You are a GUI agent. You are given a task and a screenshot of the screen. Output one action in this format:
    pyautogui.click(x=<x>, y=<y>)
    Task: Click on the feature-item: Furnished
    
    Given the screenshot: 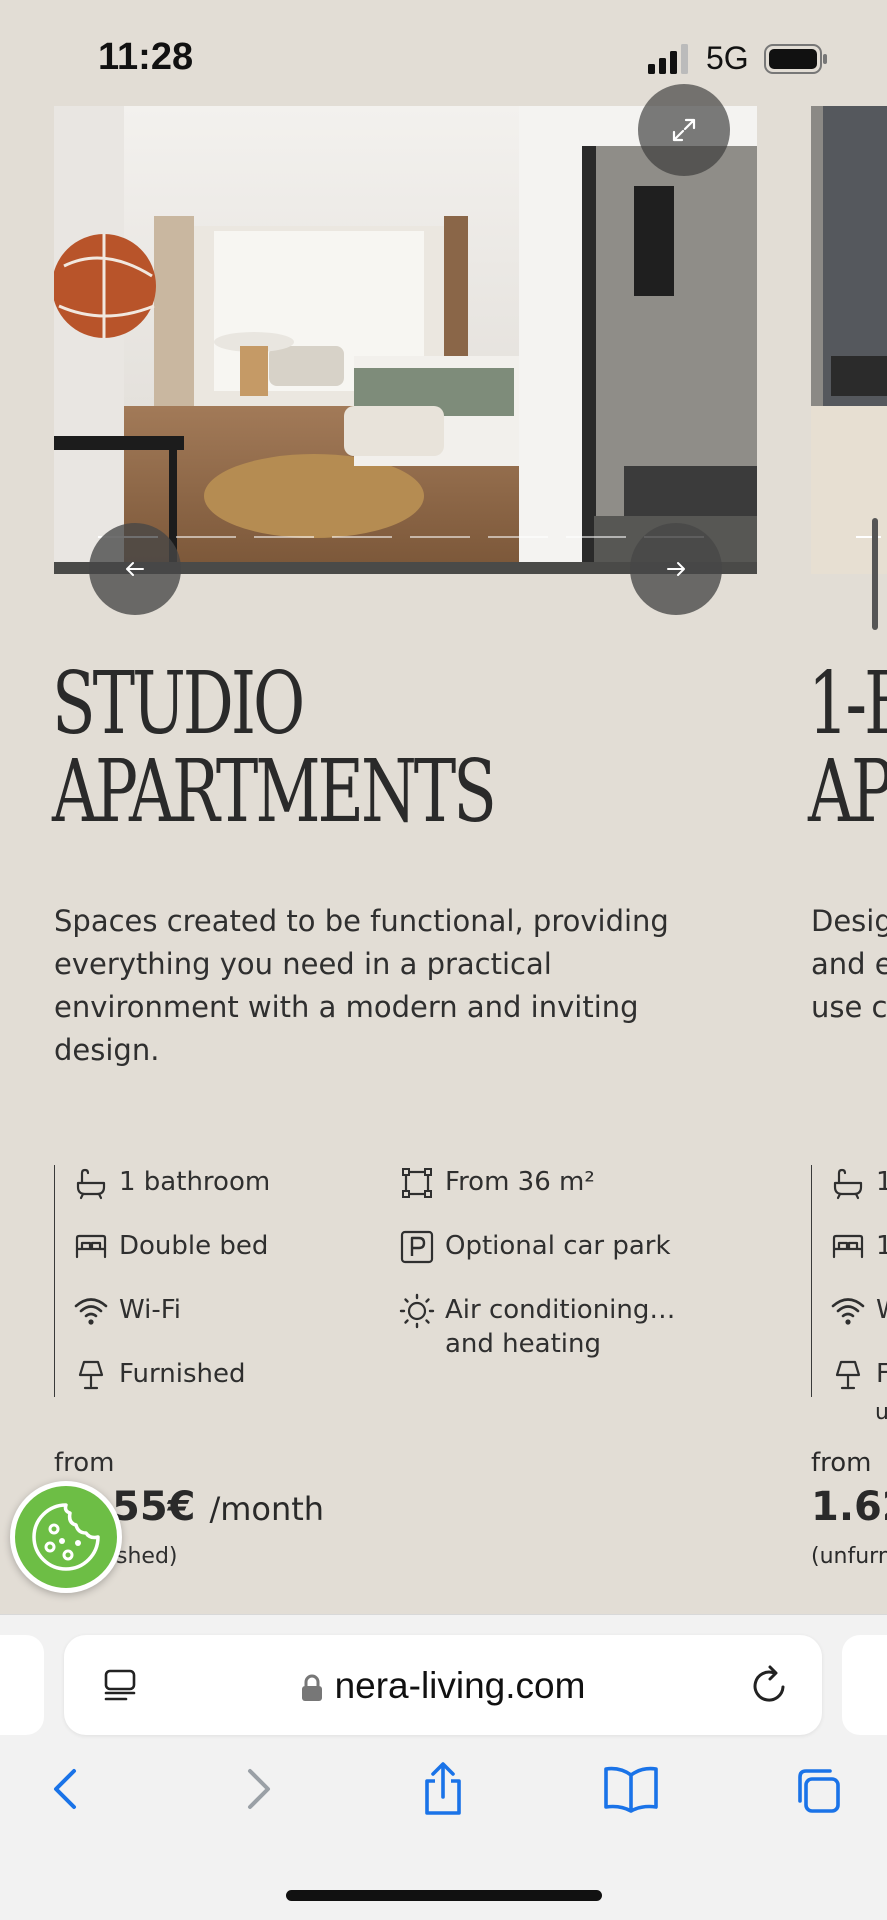 What is the action you would take?
    pyautogui.click(x=159, y=1375)
    